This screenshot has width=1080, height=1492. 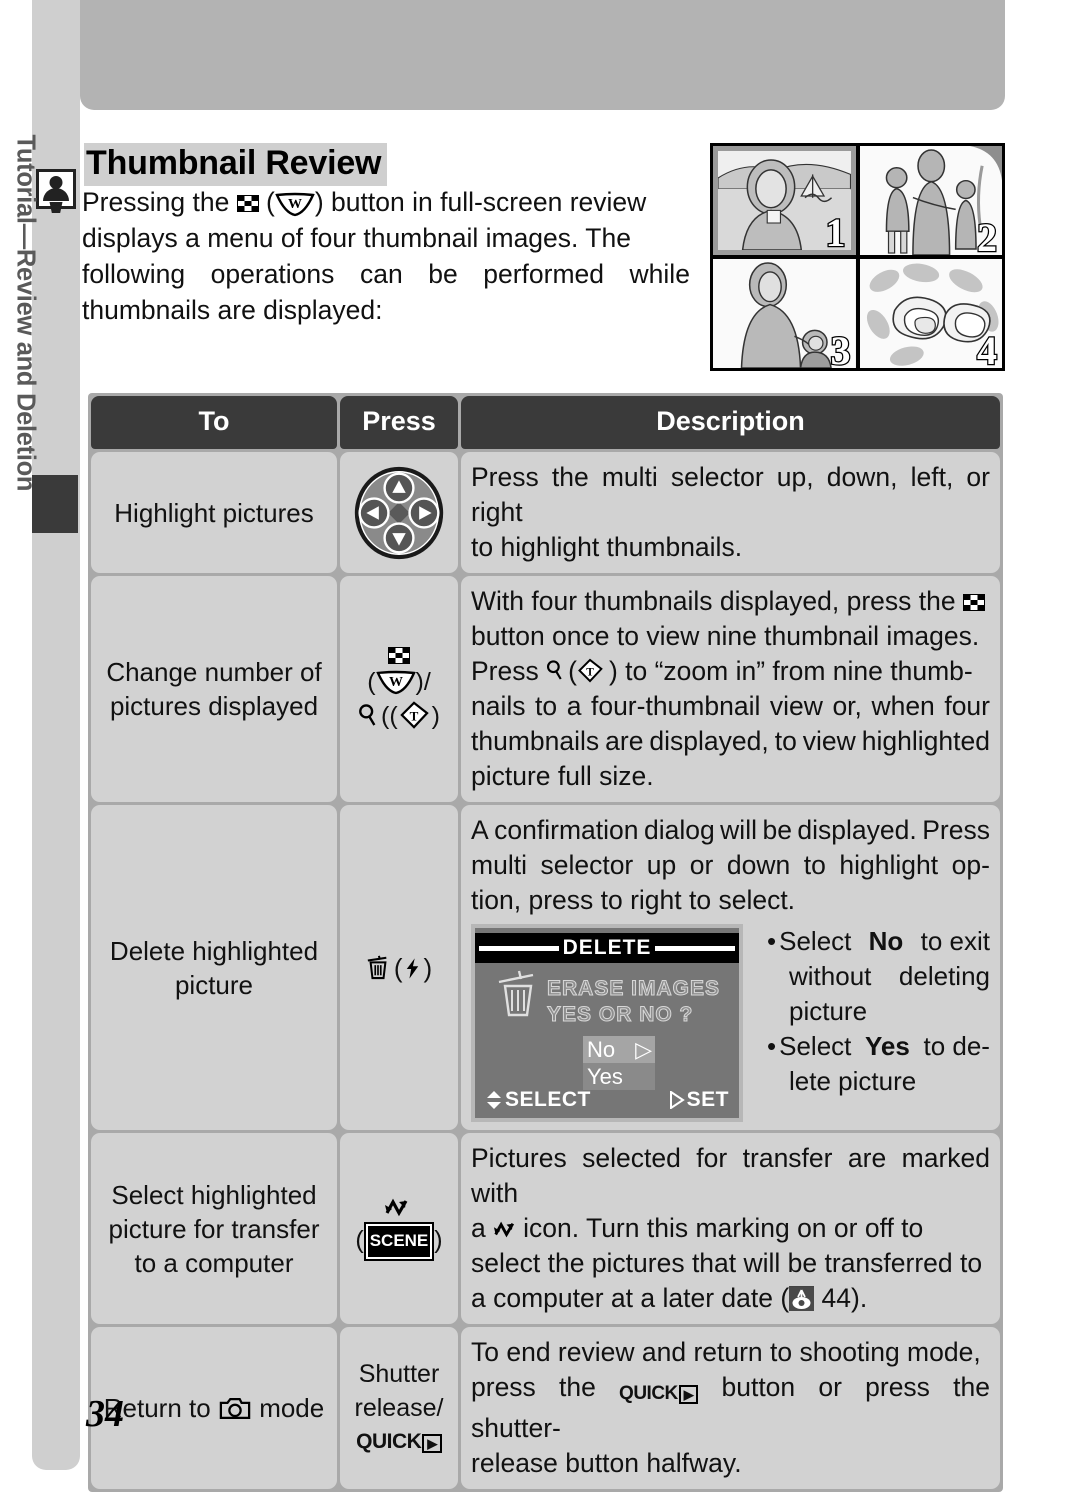 What do you see at coordinates (214, 967) in the screenshot?
I see `row-label-delete-picture: Delete highlighted picture` at bounding box center [214, 967].